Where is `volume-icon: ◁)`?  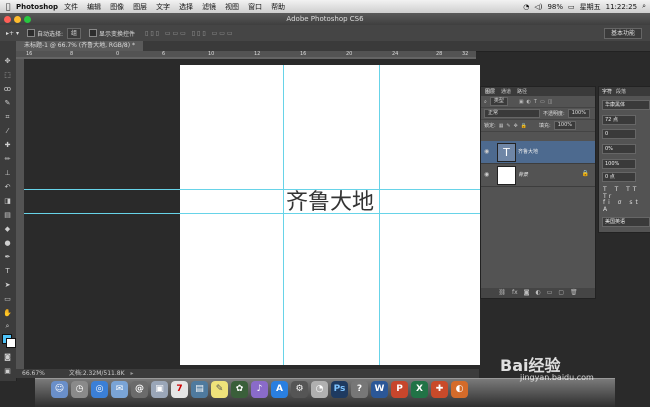
volume-icon: ◁) is located at coordinates (538, 7).